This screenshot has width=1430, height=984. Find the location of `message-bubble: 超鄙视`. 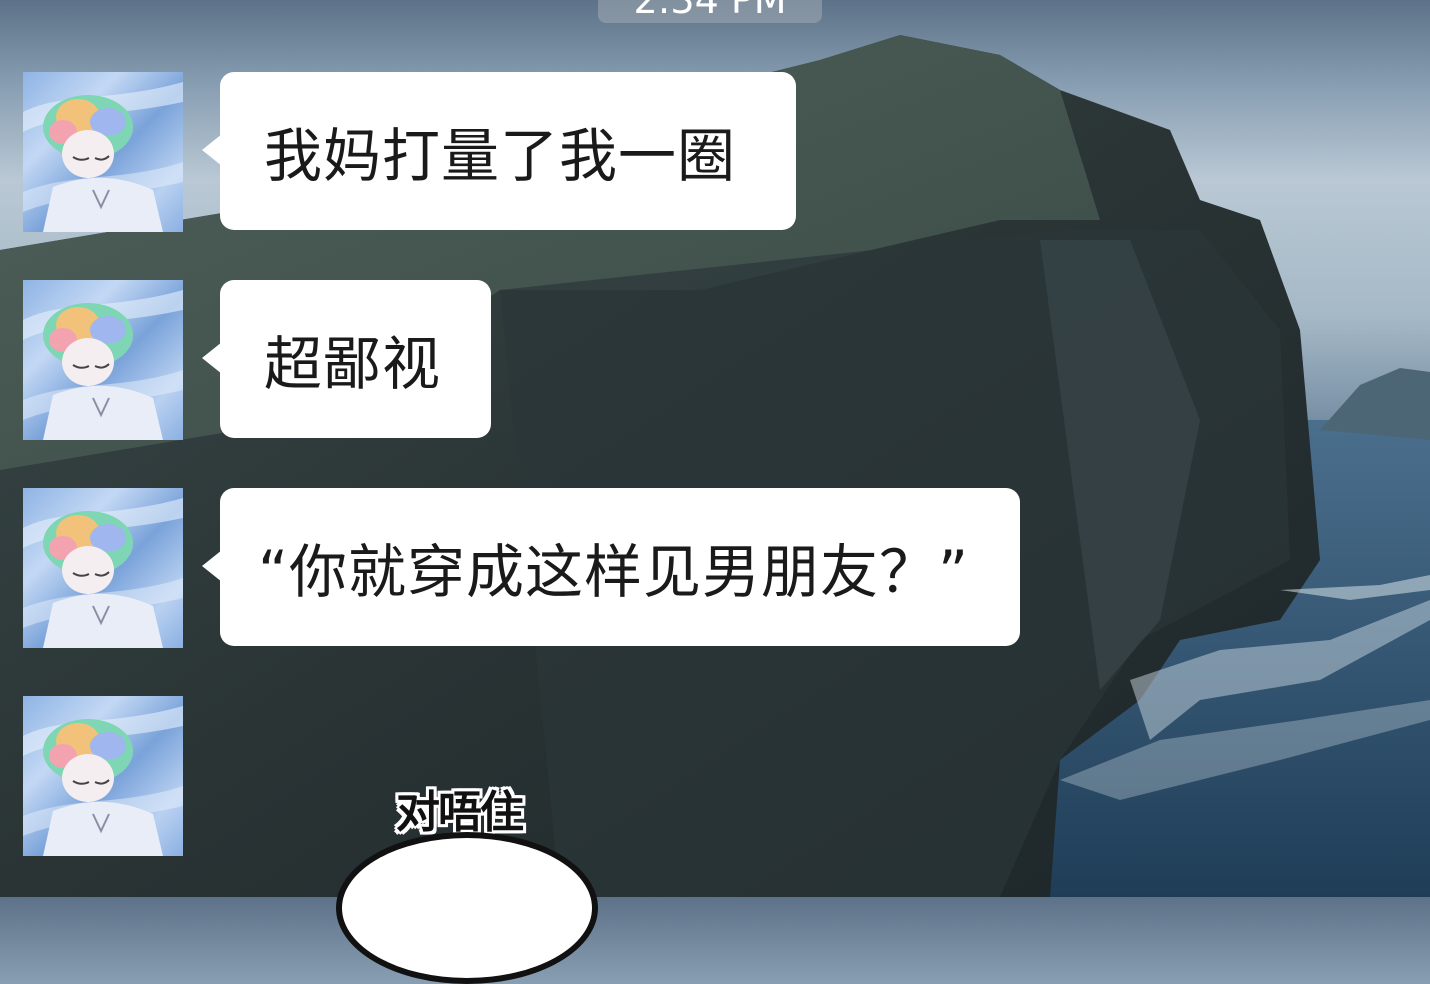

message-bubble: 超鄙视 is located at coordinates (346, 359).